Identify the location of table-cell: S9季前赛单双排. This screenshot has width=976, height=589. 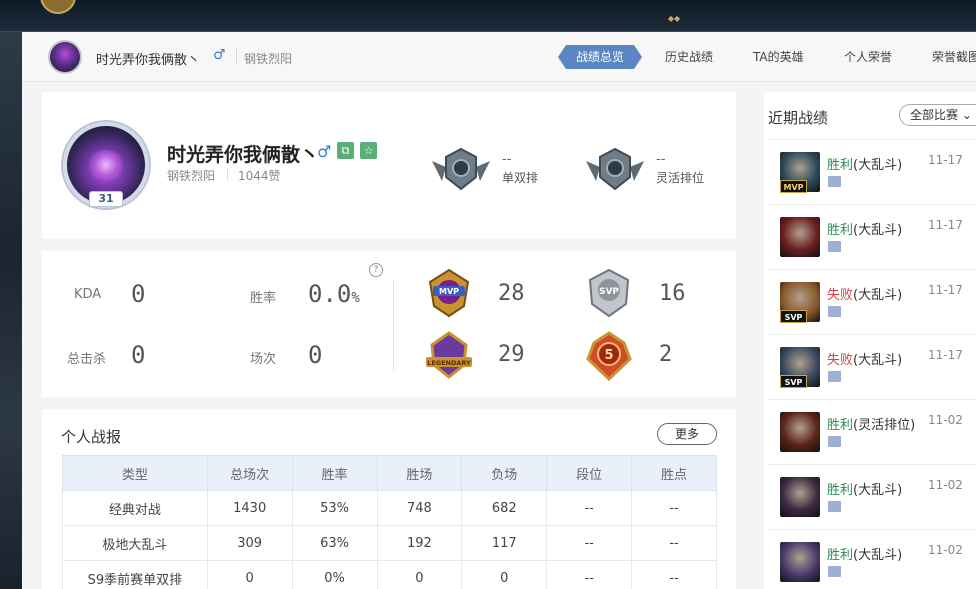
(135, 574).